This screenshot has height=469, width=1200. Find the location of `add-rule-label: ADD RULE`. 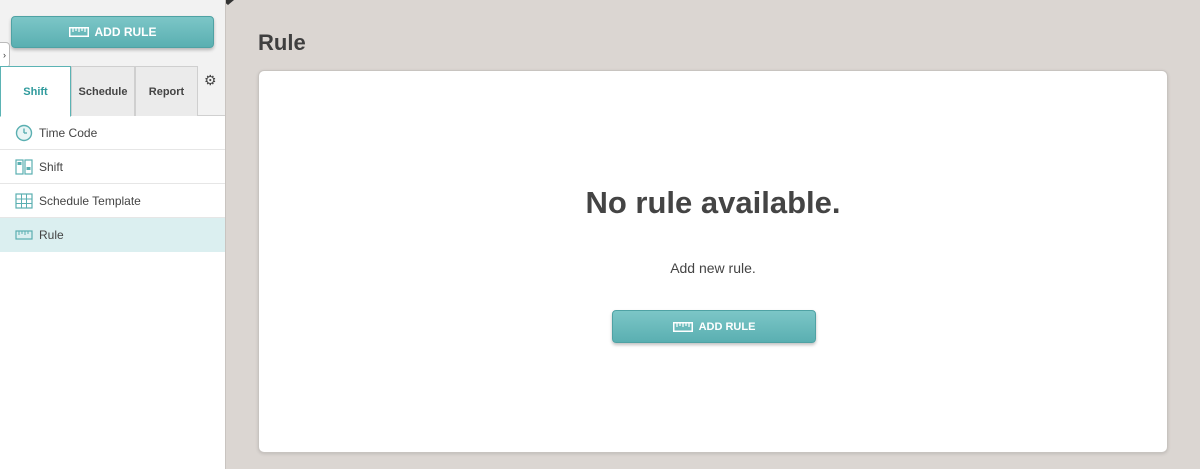

add-rule-label: ADD RULE is located at coordinates (727, 326).